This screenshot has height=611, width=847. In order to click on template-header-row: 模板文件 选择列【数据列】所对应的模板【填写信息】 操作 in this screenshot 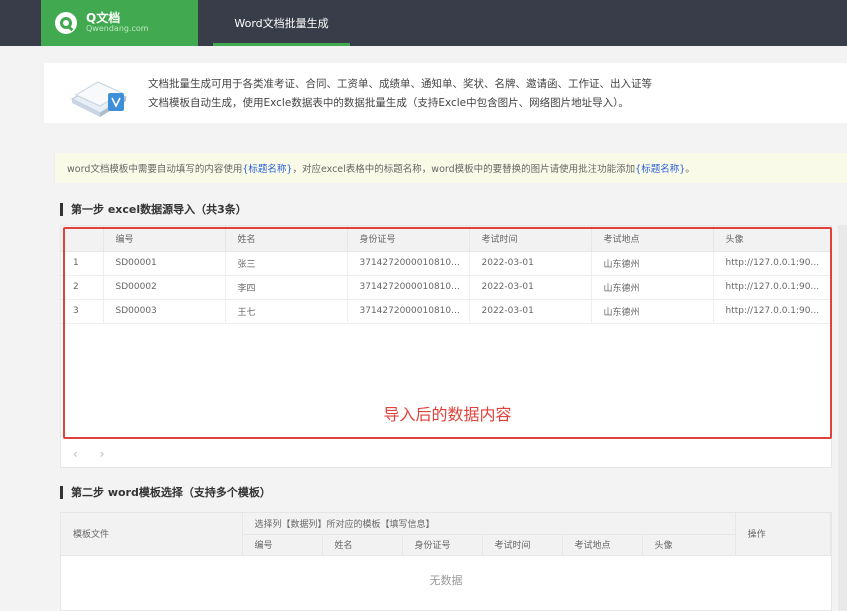, I will do `click(446, 534)`.